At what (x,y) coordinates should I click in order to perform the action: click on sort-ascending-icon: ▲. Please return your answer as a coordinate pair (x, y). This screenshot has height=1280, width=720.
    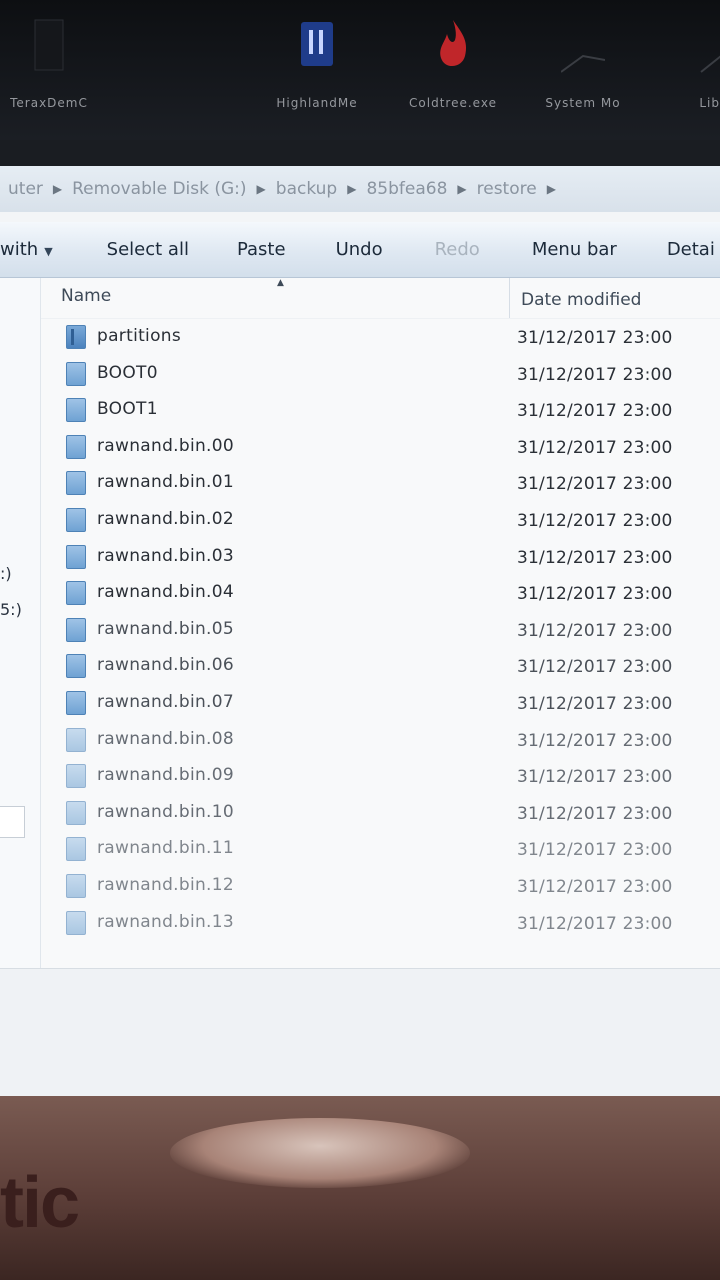
    Looking at the image, I should click on (280, 283).